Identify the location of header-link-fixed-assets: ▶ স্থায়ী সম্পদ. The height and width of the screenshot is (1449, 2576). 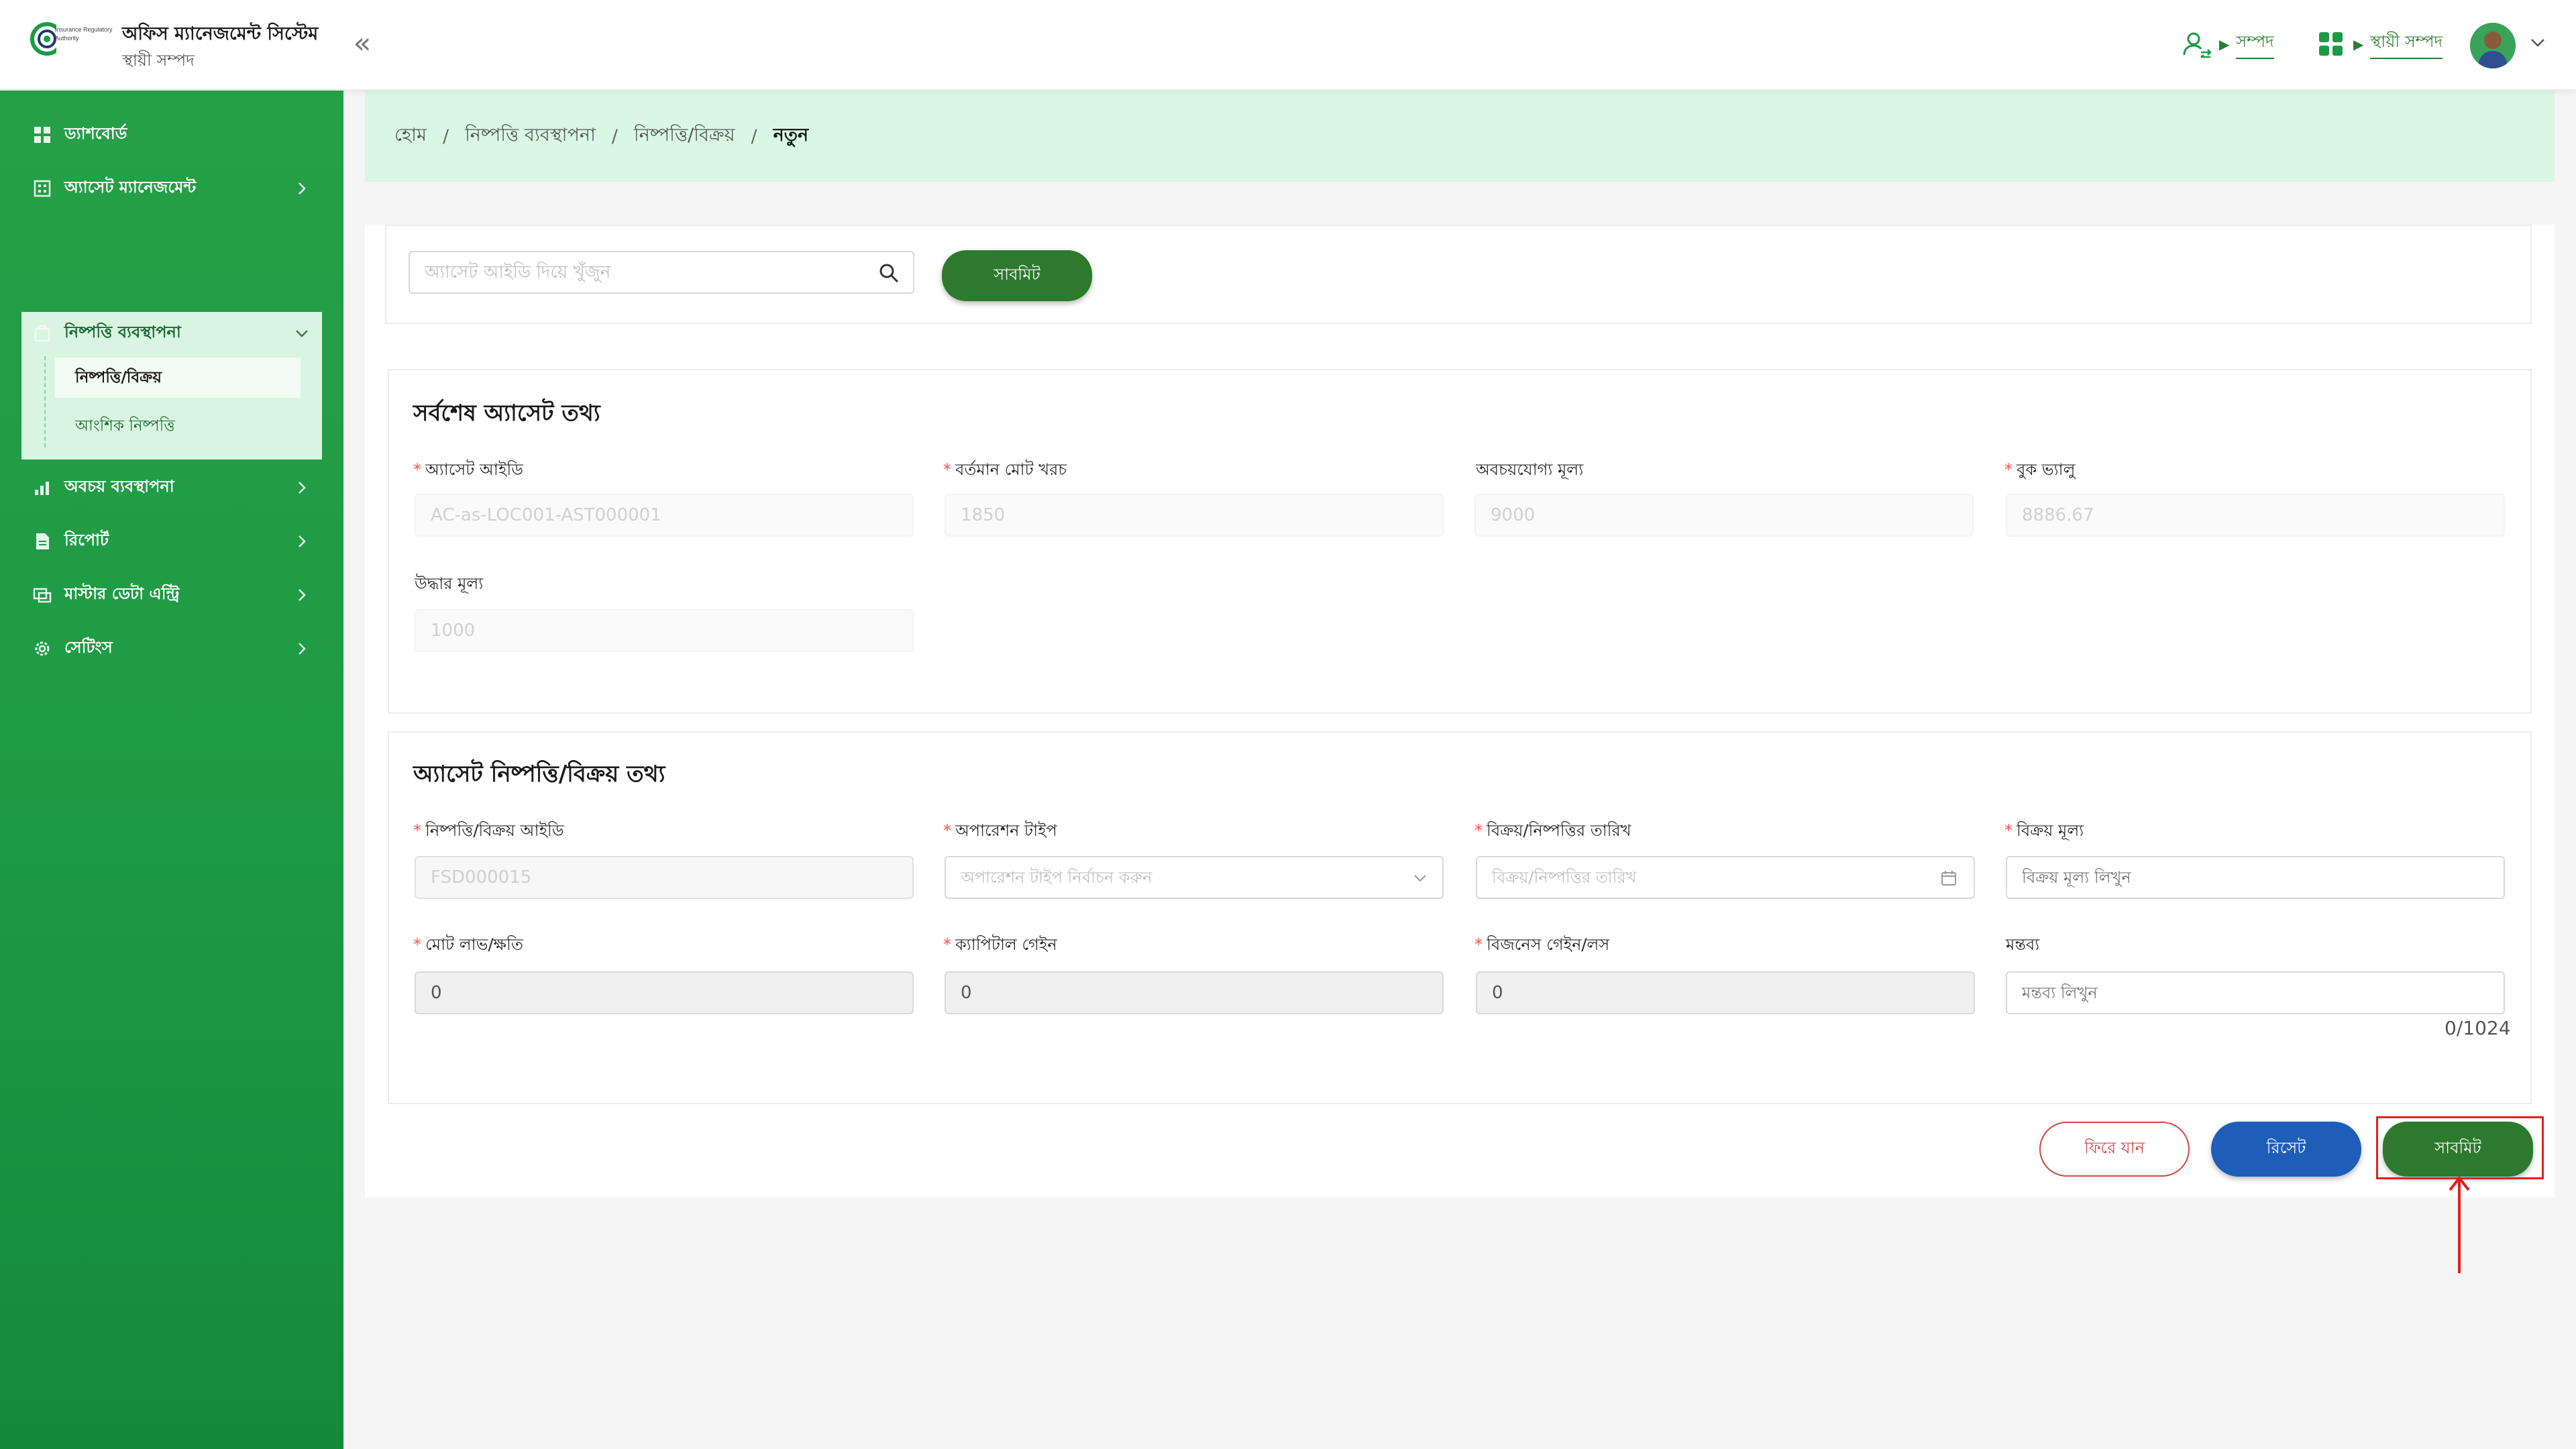
(2378, 44).